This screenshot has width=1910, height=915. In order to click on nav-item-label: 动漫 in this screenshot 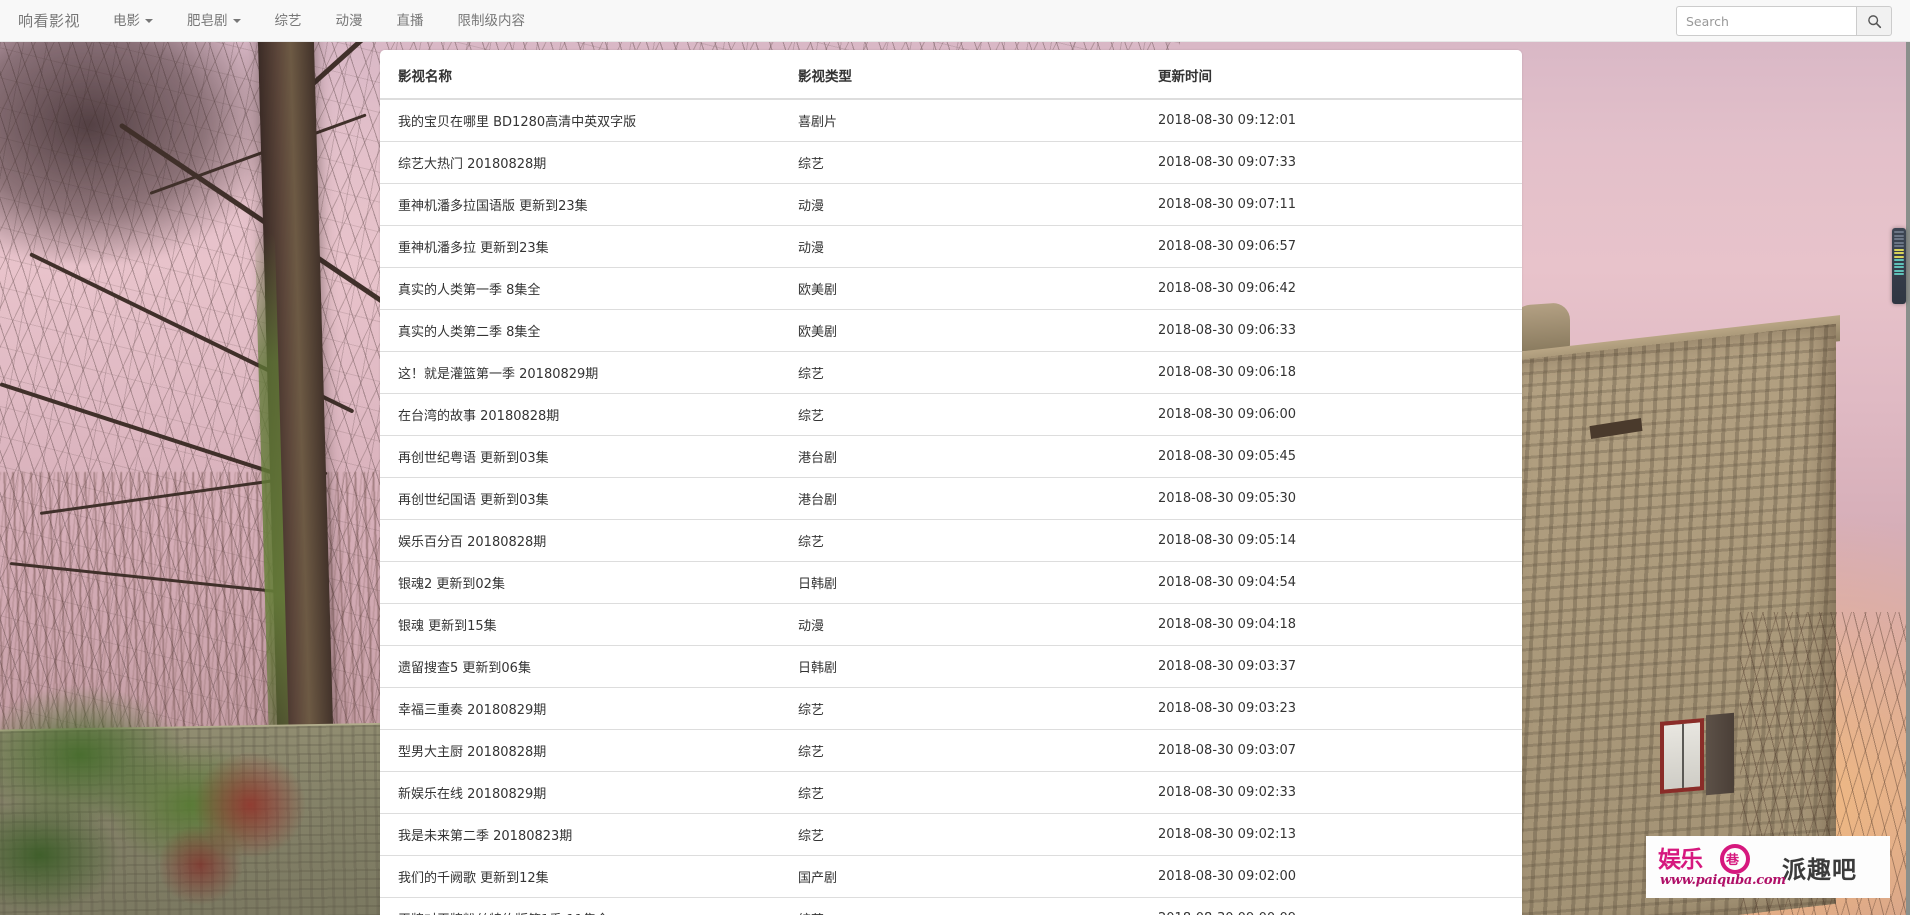, I will do `click(349, 20)`.